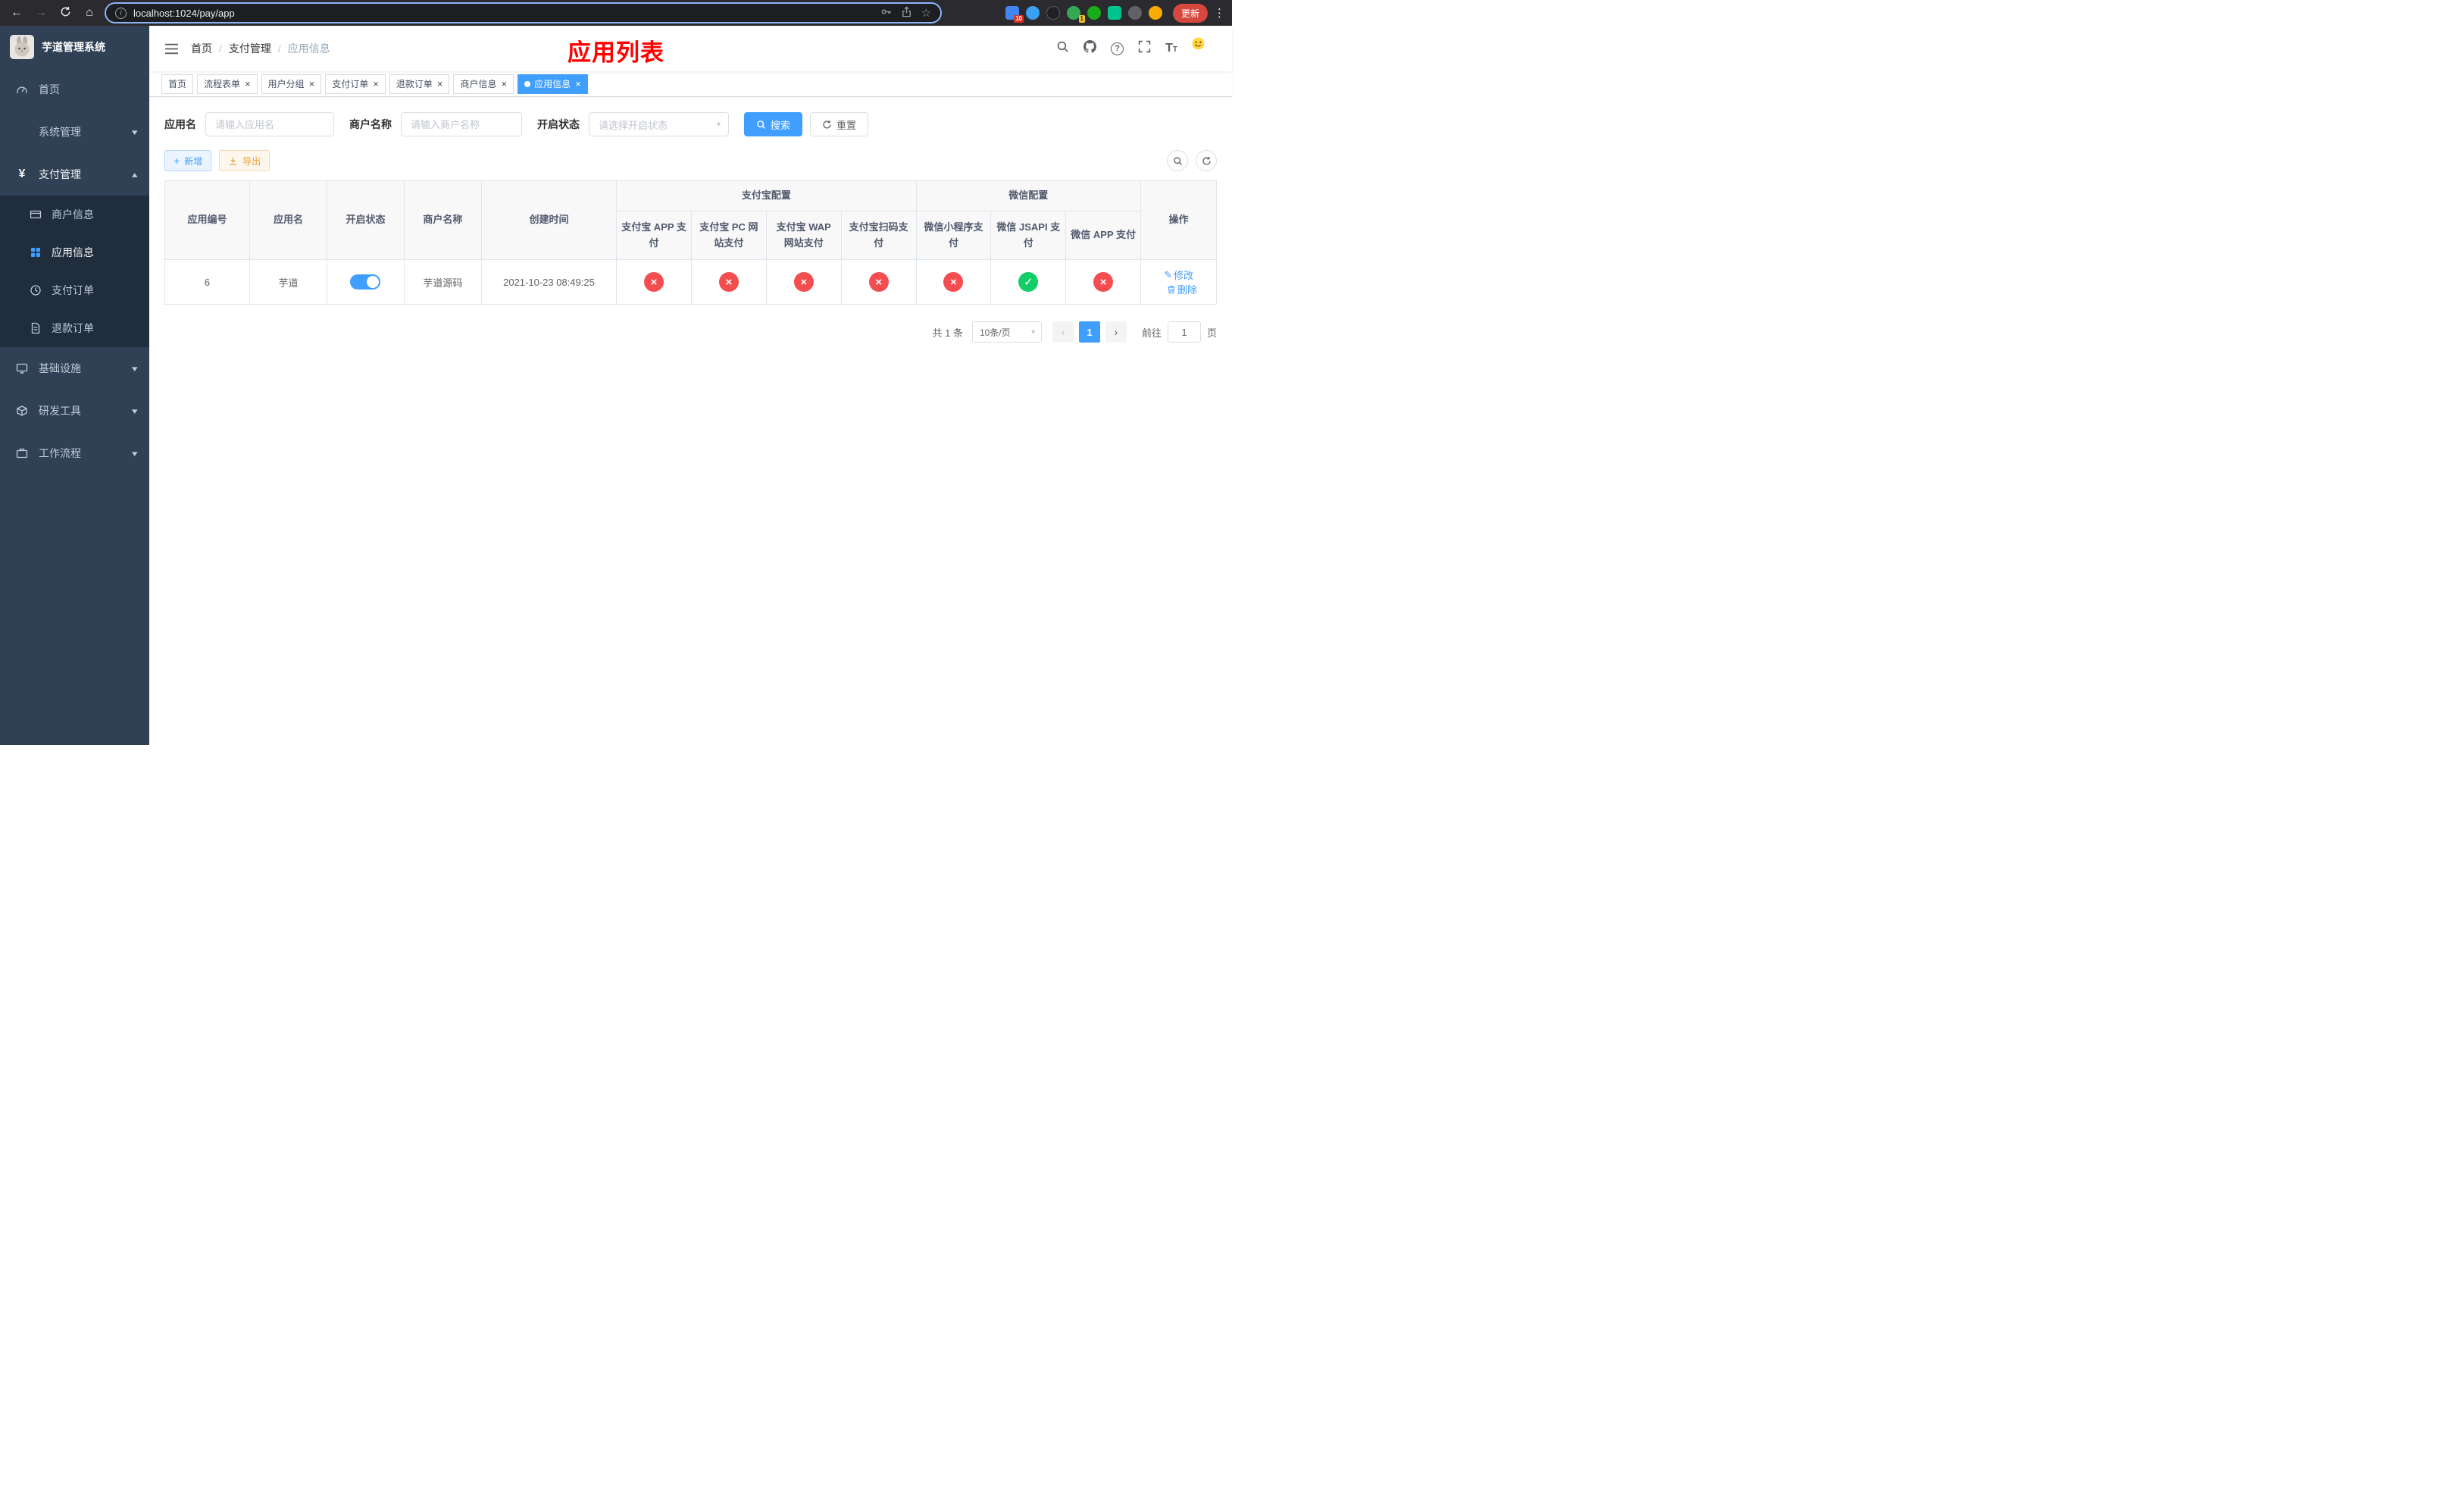 The height and width of the screenshot is (1490, 2464). What do you see at coordinates (74, 215) in the screenshot?
I see `sidebar-item-merchant-info: 商户信息` at bounding box center [74, 215].